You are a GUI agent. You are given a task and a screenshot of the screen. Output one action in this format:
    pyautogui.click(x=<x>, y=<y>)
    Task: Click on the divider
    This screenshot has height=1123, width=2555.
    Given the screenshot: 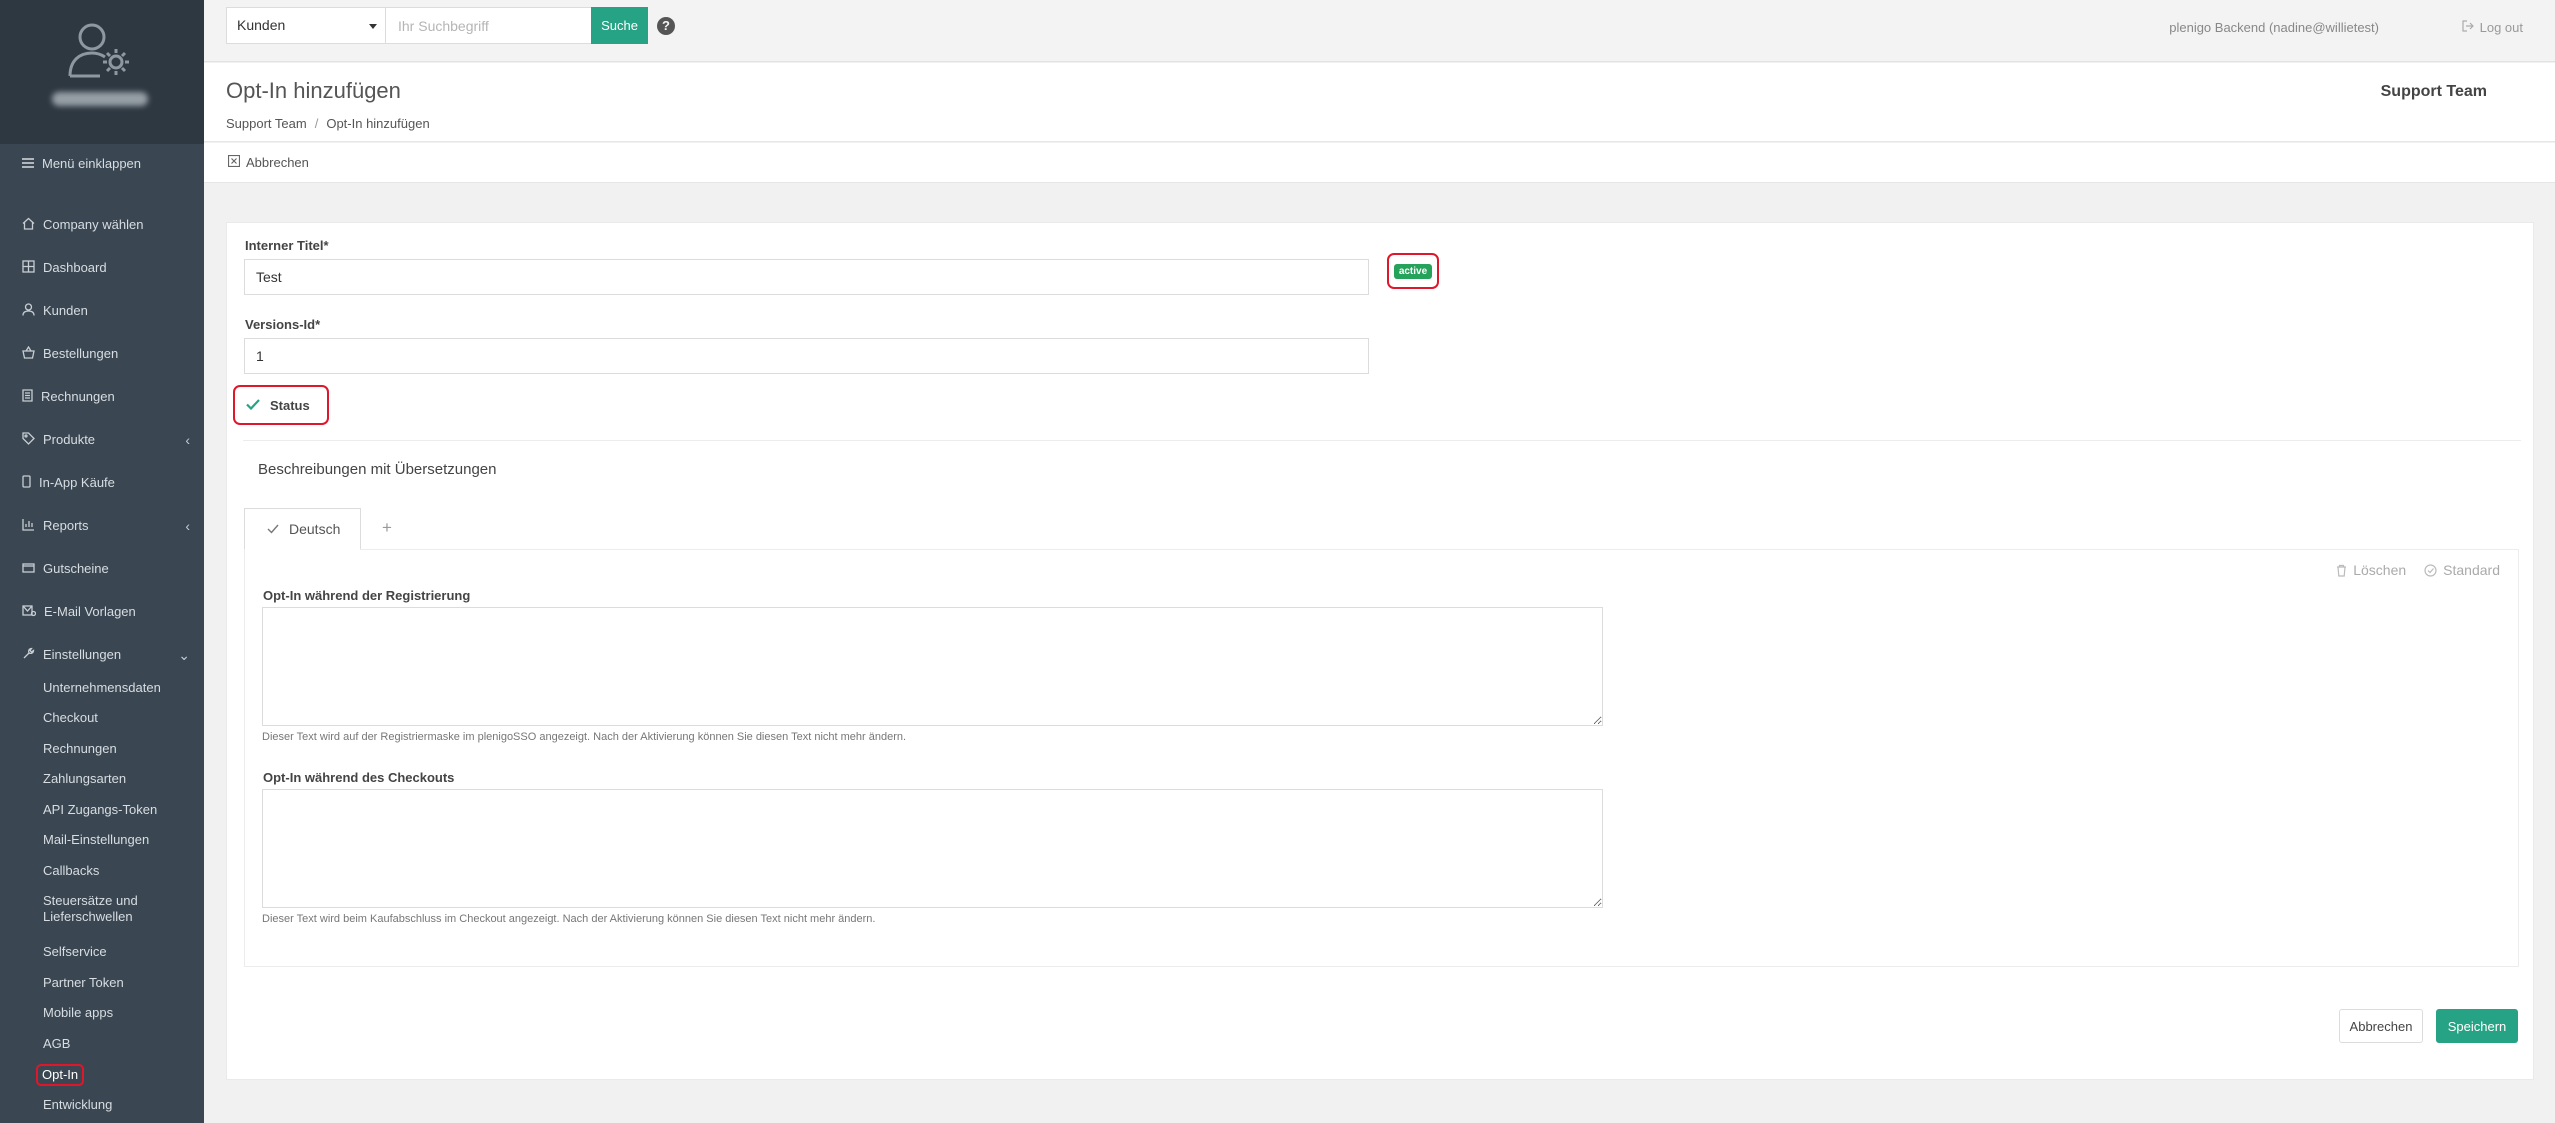 What is the action you would take?
    pyautogui.click(x=1382, y=440)
    